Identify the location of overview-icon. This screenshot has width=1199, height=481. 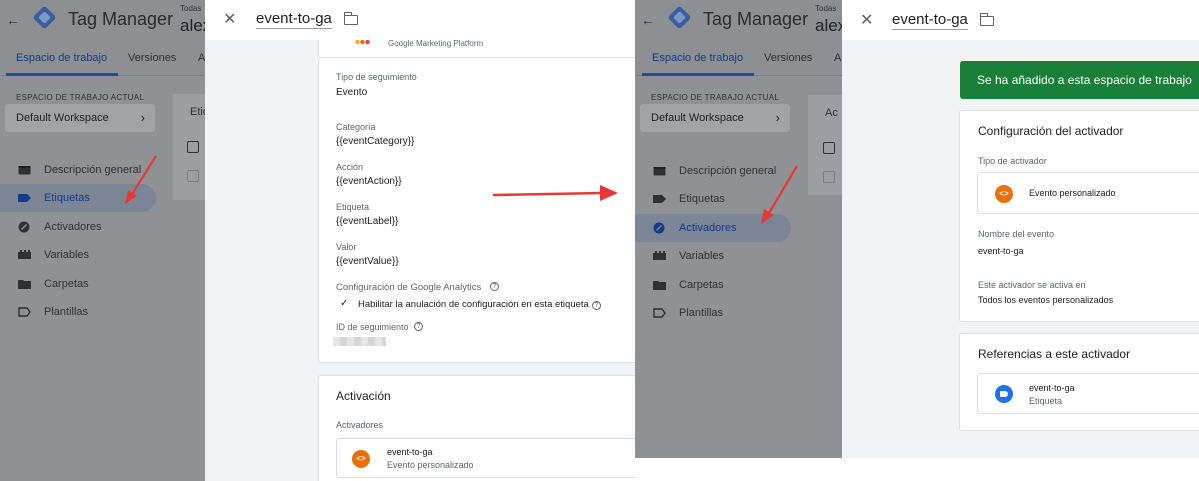
(659, 171).